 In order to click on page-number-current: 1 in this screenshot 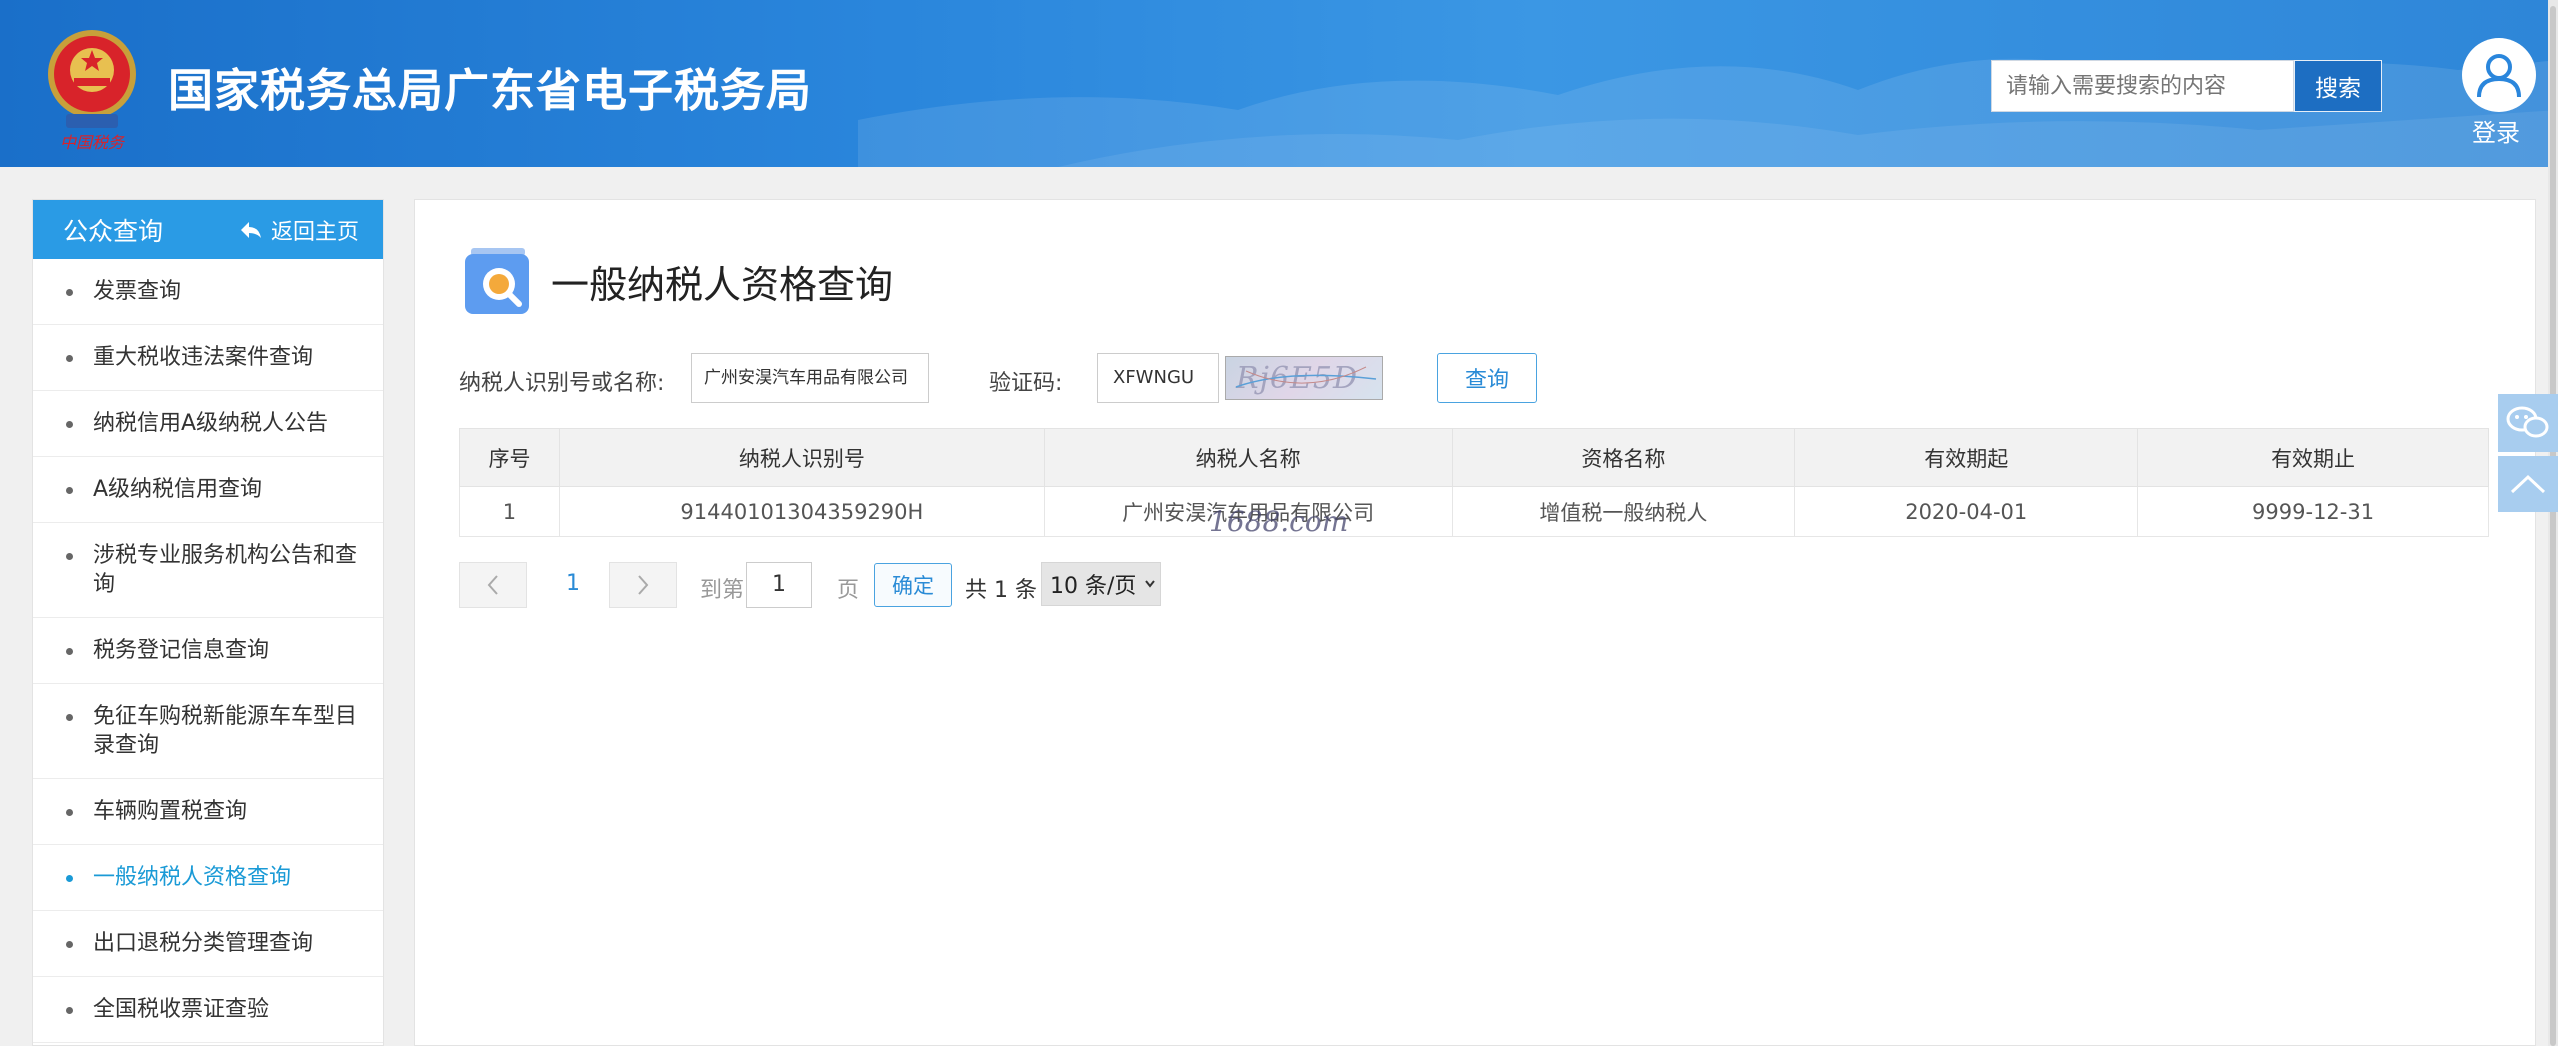, I will do `click(573, 583)`.